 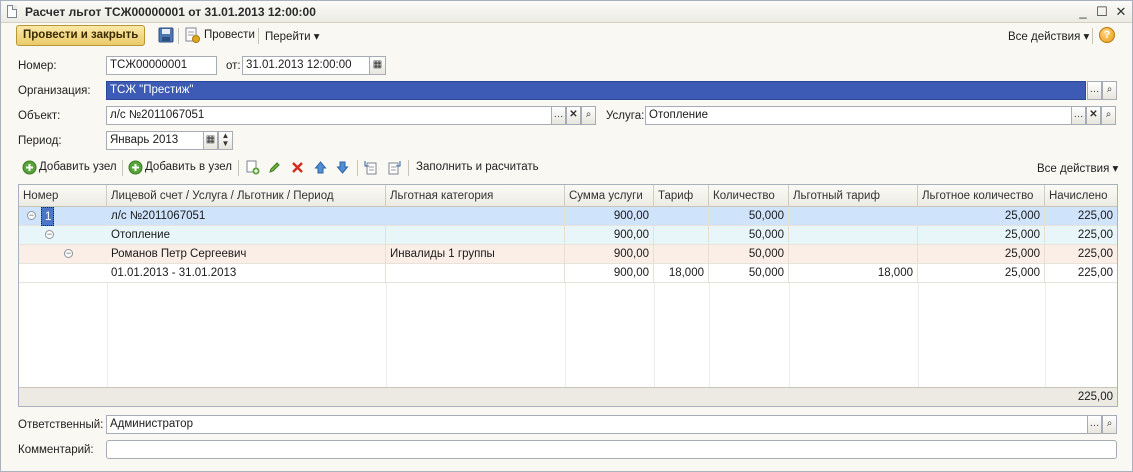 I want to click on column-header-benefit-quantity: Льготное количество, so click(x=981, y=196).